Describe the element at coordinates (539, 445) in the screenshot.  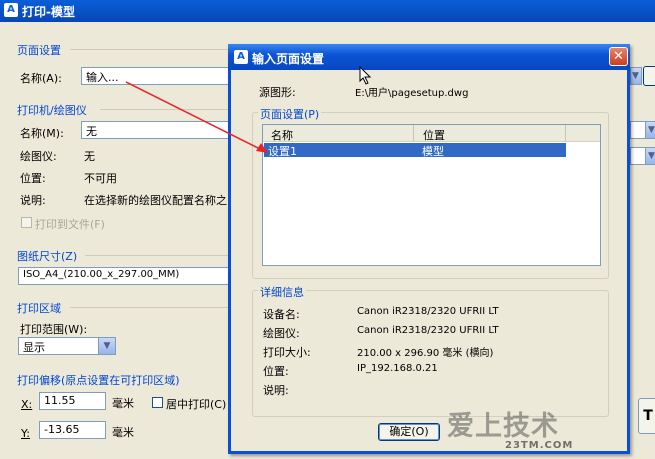
I see `watermark-url: 23TM.COM` at that location.